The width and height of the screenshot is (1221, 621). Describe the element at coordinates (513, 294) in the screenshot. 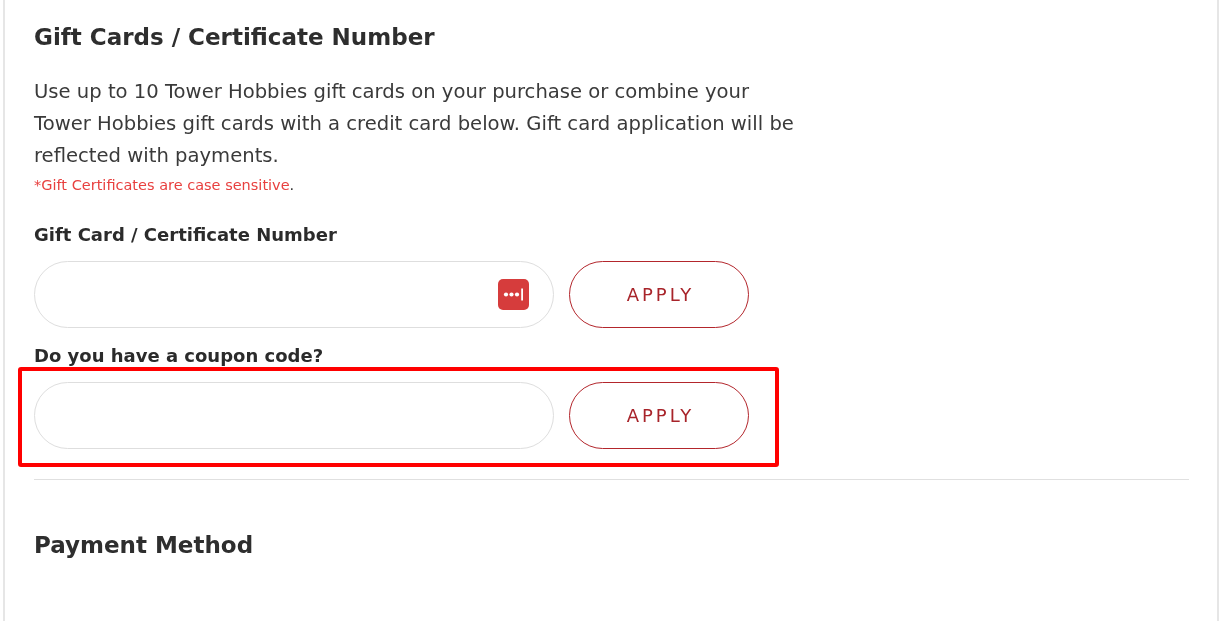

I see `password-dots-icon` at that location.